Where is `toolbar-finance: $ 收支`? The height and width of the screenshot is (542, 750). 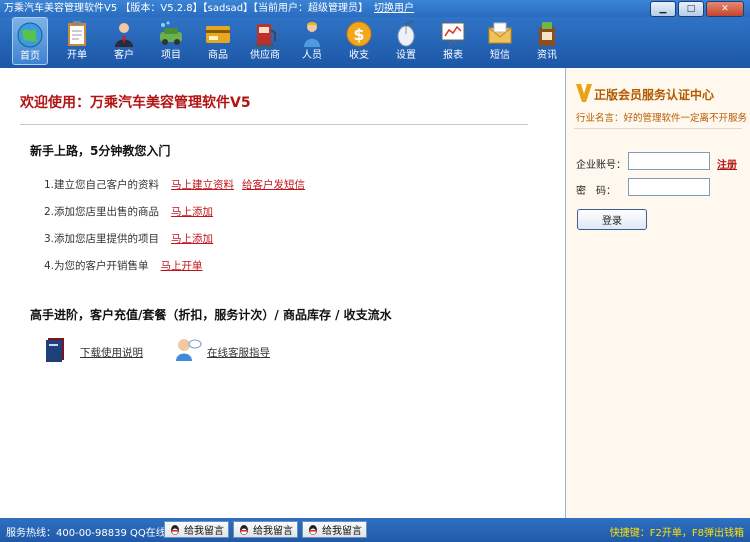 toolbar-finance: $ 收支 is located at coordinates (359, 41).